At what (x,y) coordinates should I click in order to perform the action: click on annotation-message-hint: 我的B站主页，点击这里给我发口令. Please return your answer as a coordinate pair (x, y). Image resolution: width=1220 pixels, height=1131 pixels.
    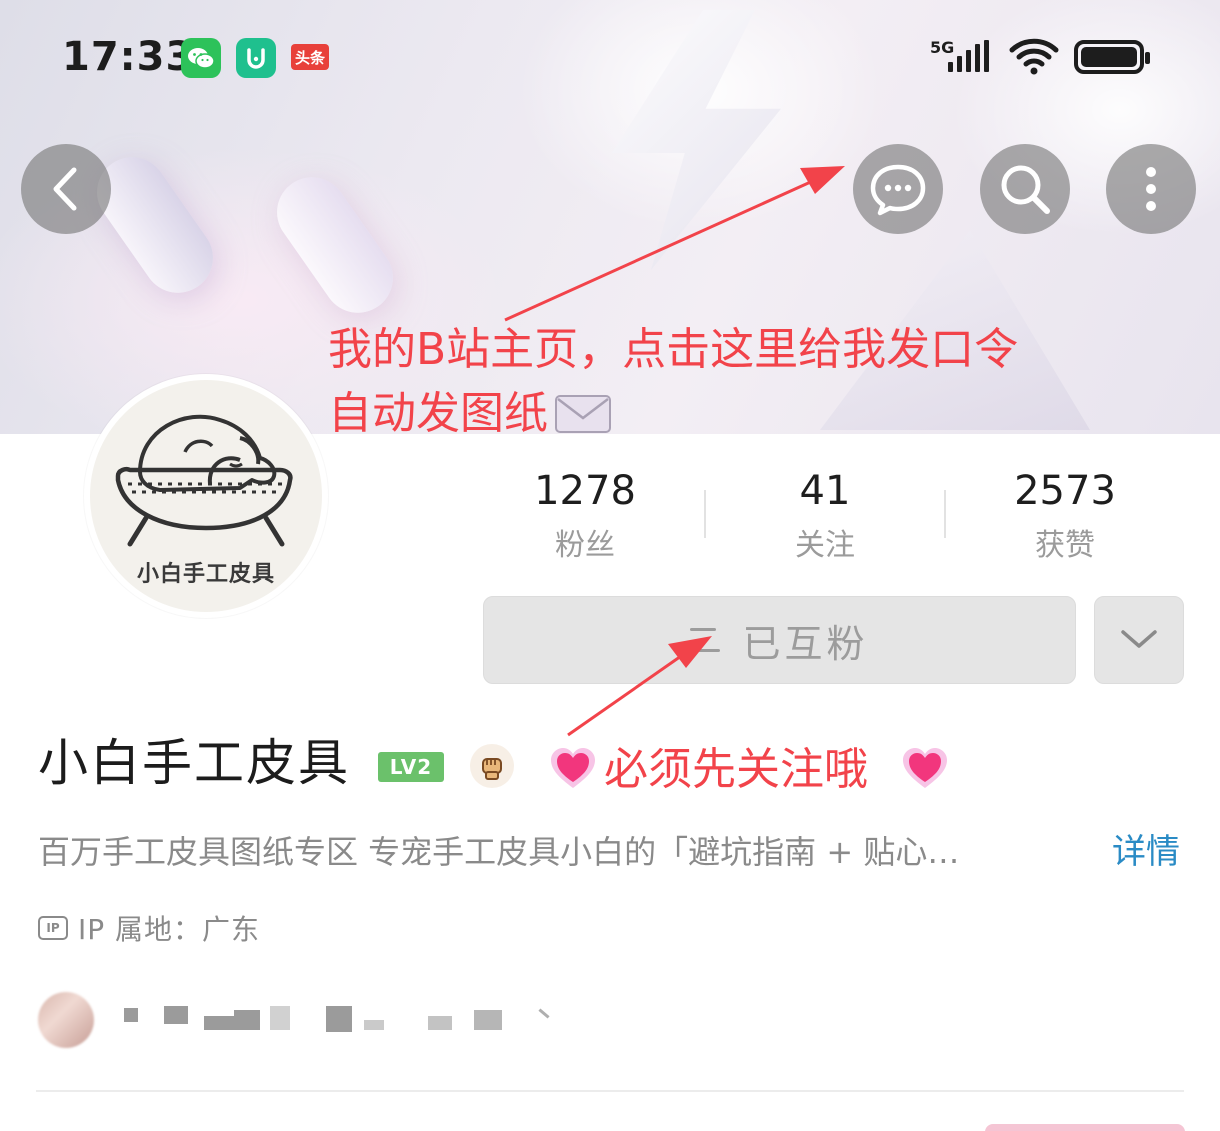
    Looking at the image, I should click on (673, 349).